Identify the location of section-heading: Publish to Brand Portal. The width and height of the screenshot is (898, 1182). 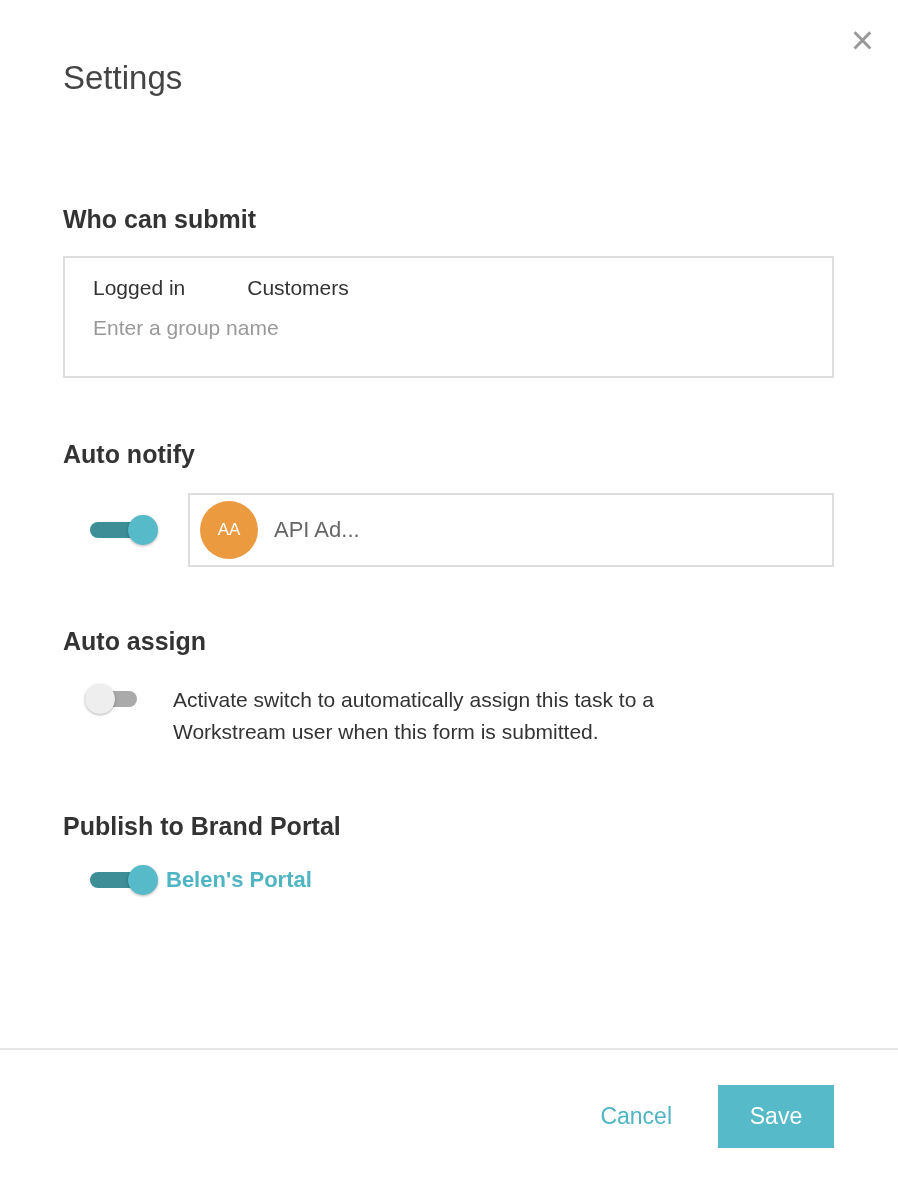
(202, 826).